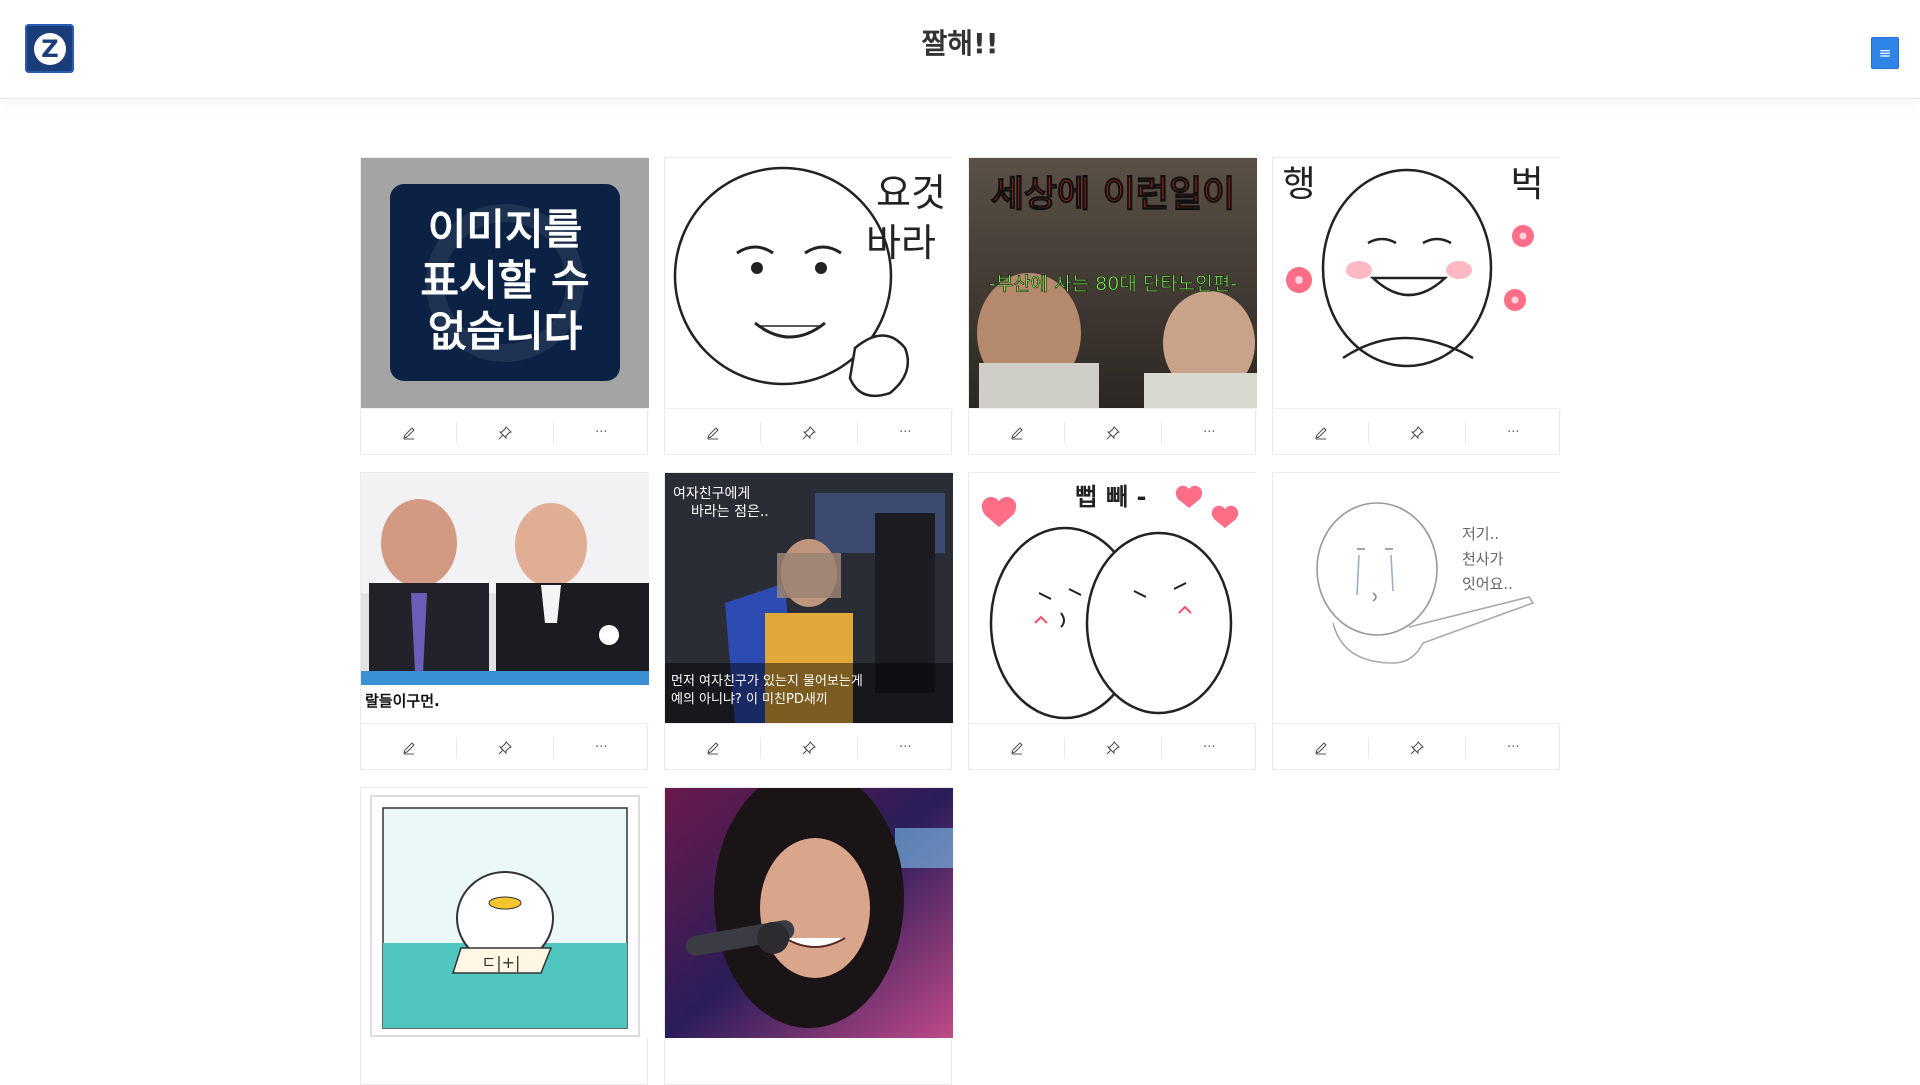 The width and height of the screenshot is (1920, 1085). I want to click on svg-text: 세상에 이런일이, so click(1113, 194).